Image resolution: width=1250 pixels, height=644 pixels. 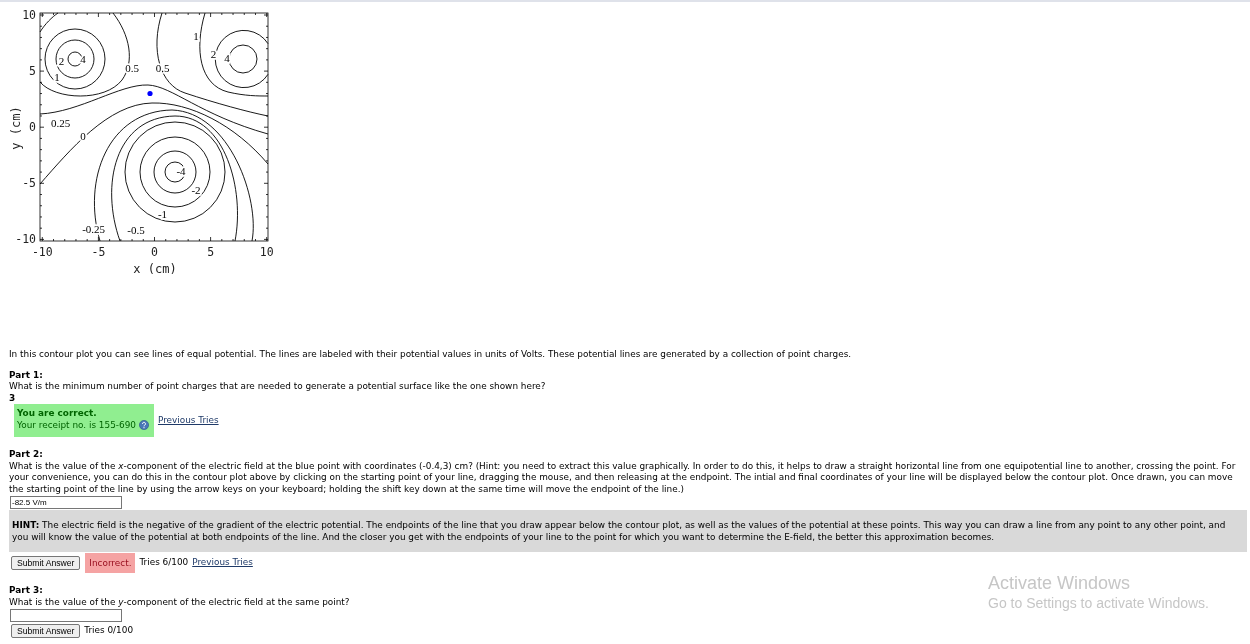 I want to click on question-text: What is the value of the y-component of the electric field at the same point?, so click(x=180, y=602).